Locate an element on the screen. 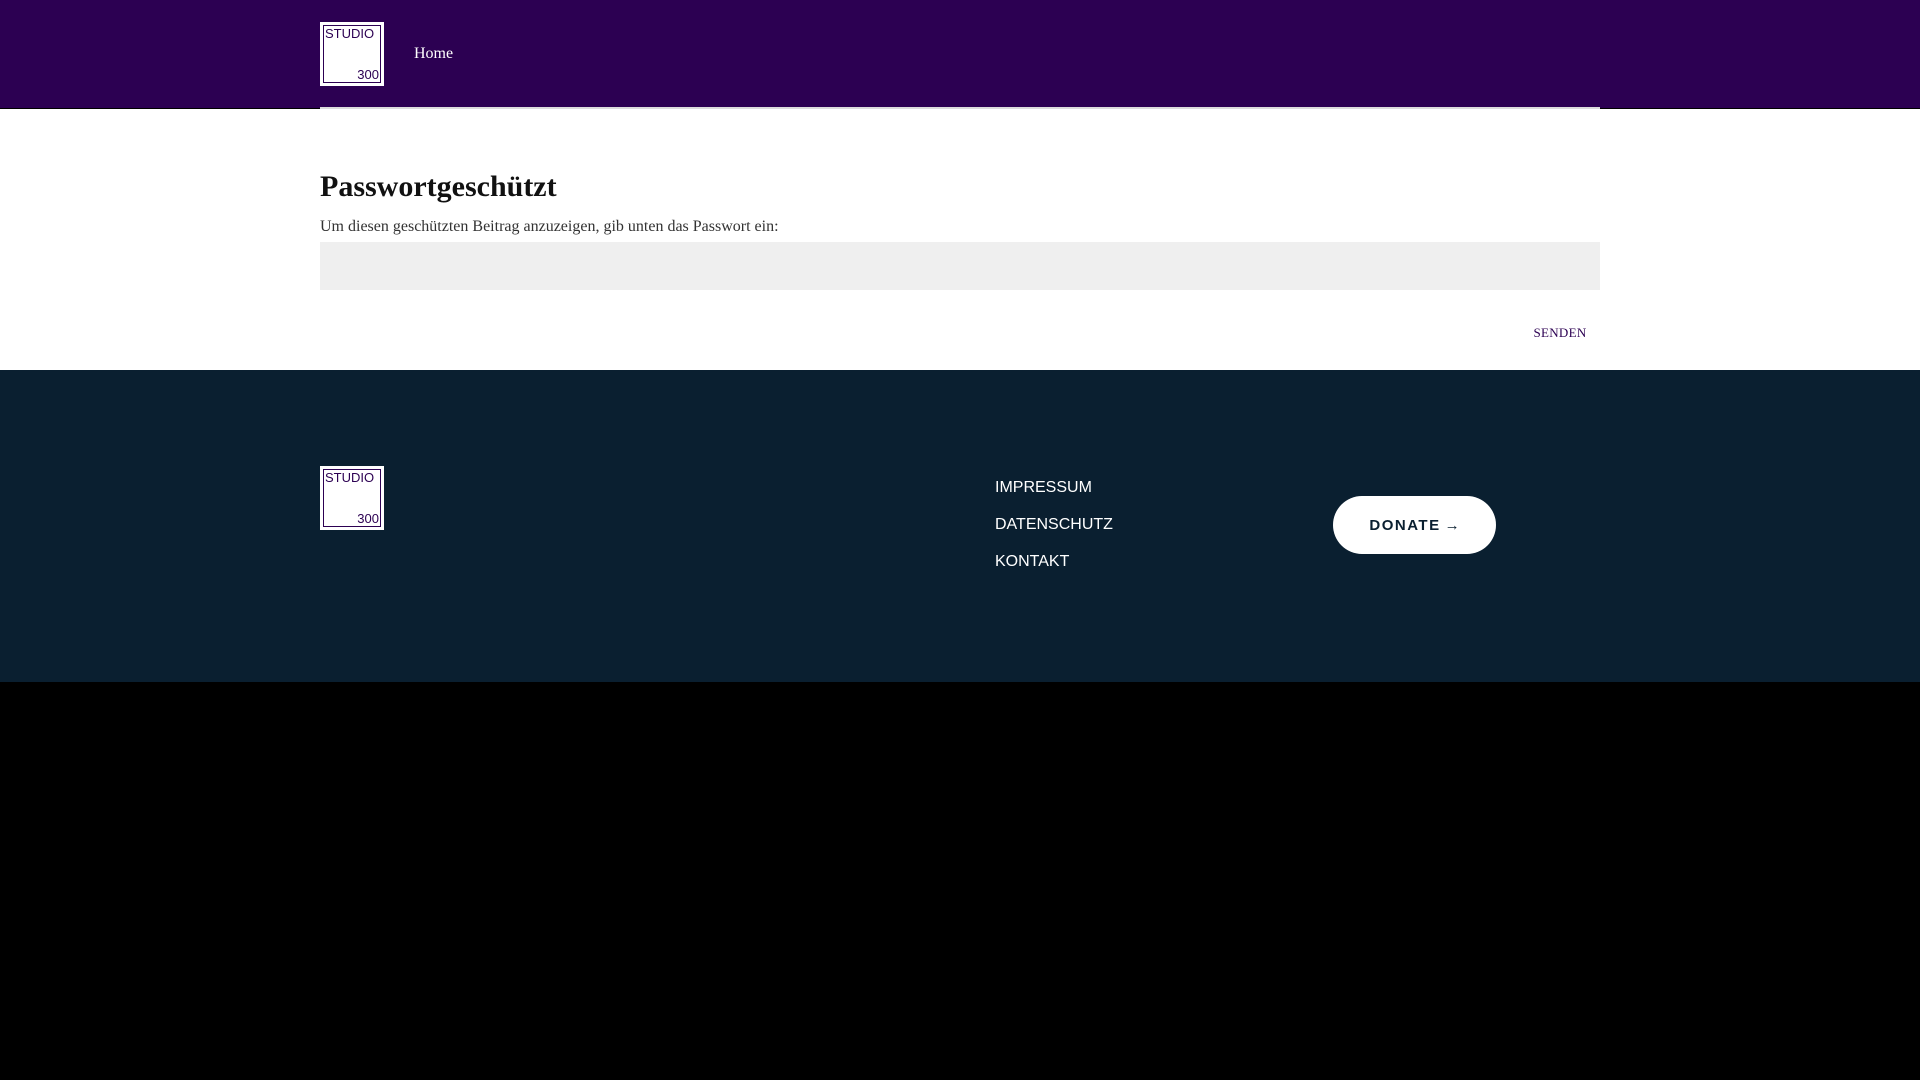 This screenshot has height=1080, width=1920. footer-nav: IMPRESSUM DATENSCHUTZ KONTAKT is located at coordinates (1054, 533).